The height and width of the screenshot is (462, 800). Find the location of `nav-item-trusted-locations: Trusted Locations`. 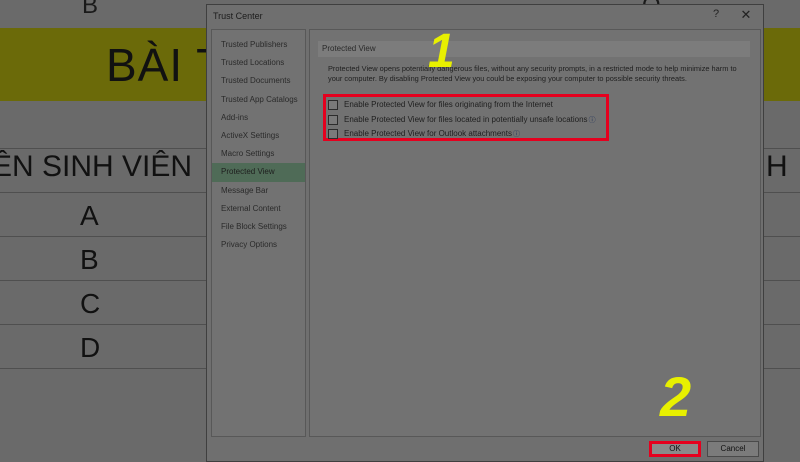

nav-item-trusted-locations: Trusted Locations is located at coordinates (258, 63).